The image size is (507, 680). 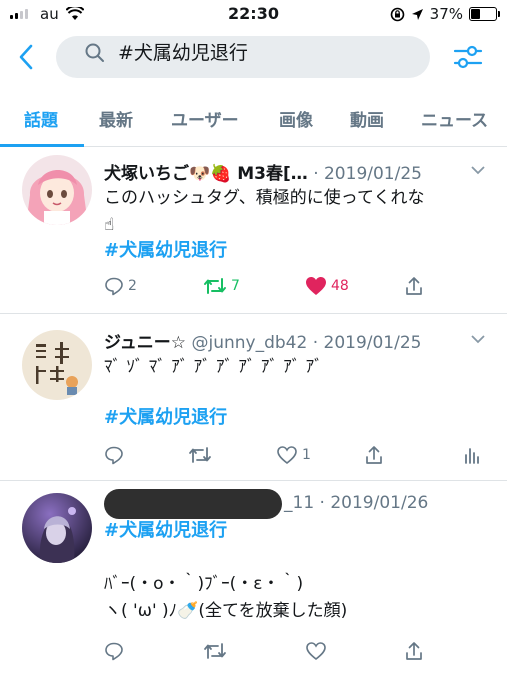 I want to click on filter-button, so click(x=468, y=57).